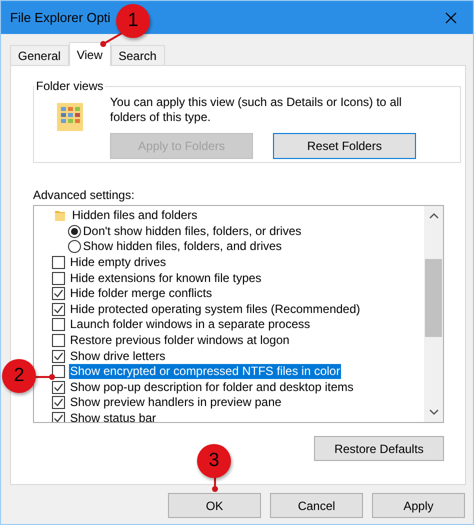  Describe the element at coordinates (179, 340) in the screenshot. I see `list-item: Restore previous folder windows at logon` at that location.